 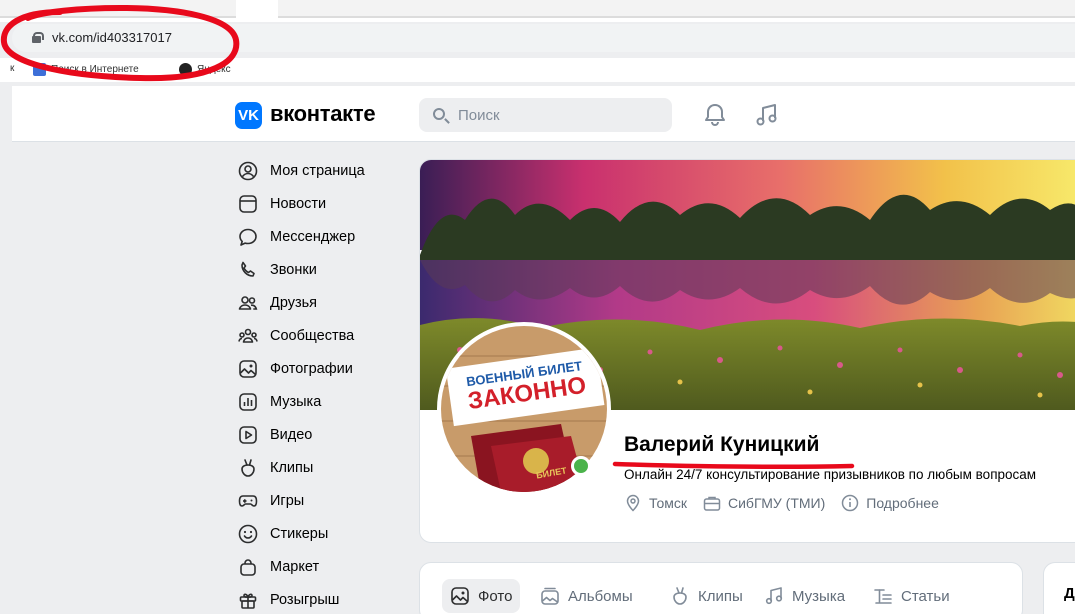 I want to click on bookmark-item: Яндекс, so click(x=205, y=69).